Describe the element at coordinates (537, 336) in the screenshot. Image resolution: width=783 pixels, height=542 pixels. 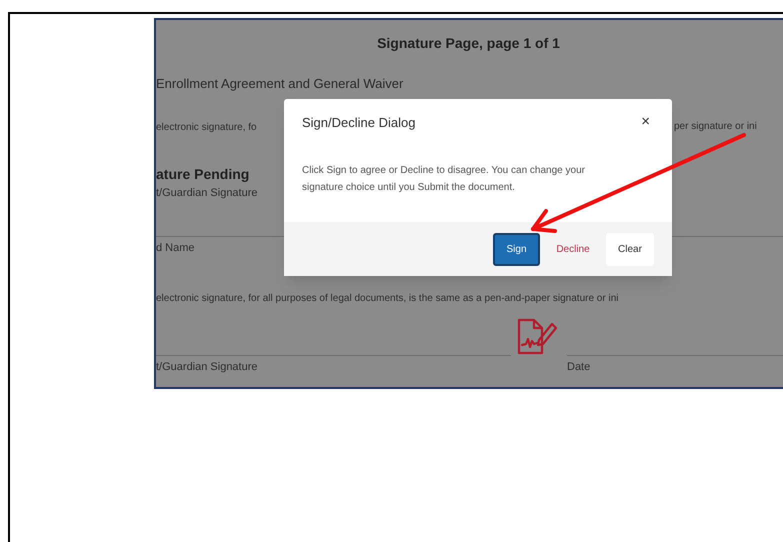
I see `signature-document-icon` at that location.